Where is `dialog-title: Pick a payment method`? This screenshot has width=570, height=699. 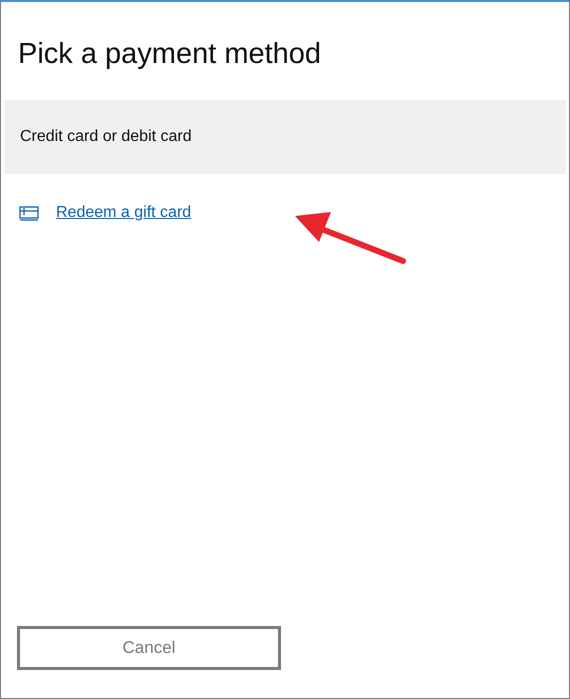
dialog-title: Pick a payment method is located at coordinates (170, 55).